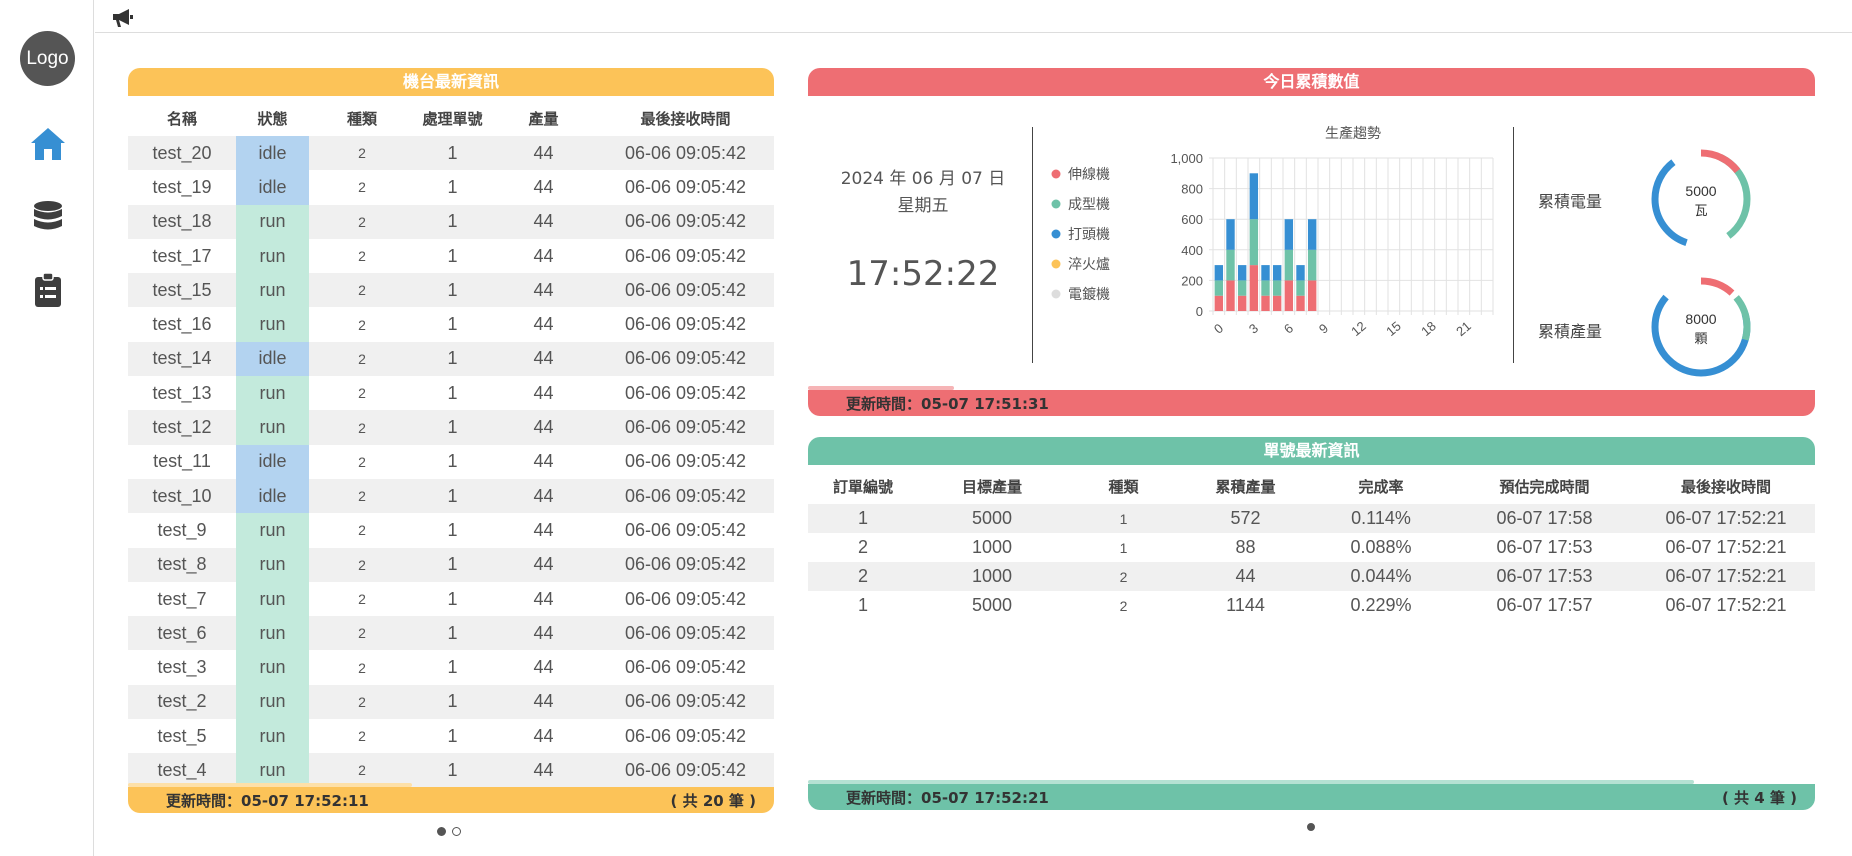 This screenshot has width=1852, height=856. What do you see at coordinates (451, 599) in the screenshot?
I see `table-row: test_7 run 2 1 44 06-06 09:05:42` at bounding box center [451, 599].